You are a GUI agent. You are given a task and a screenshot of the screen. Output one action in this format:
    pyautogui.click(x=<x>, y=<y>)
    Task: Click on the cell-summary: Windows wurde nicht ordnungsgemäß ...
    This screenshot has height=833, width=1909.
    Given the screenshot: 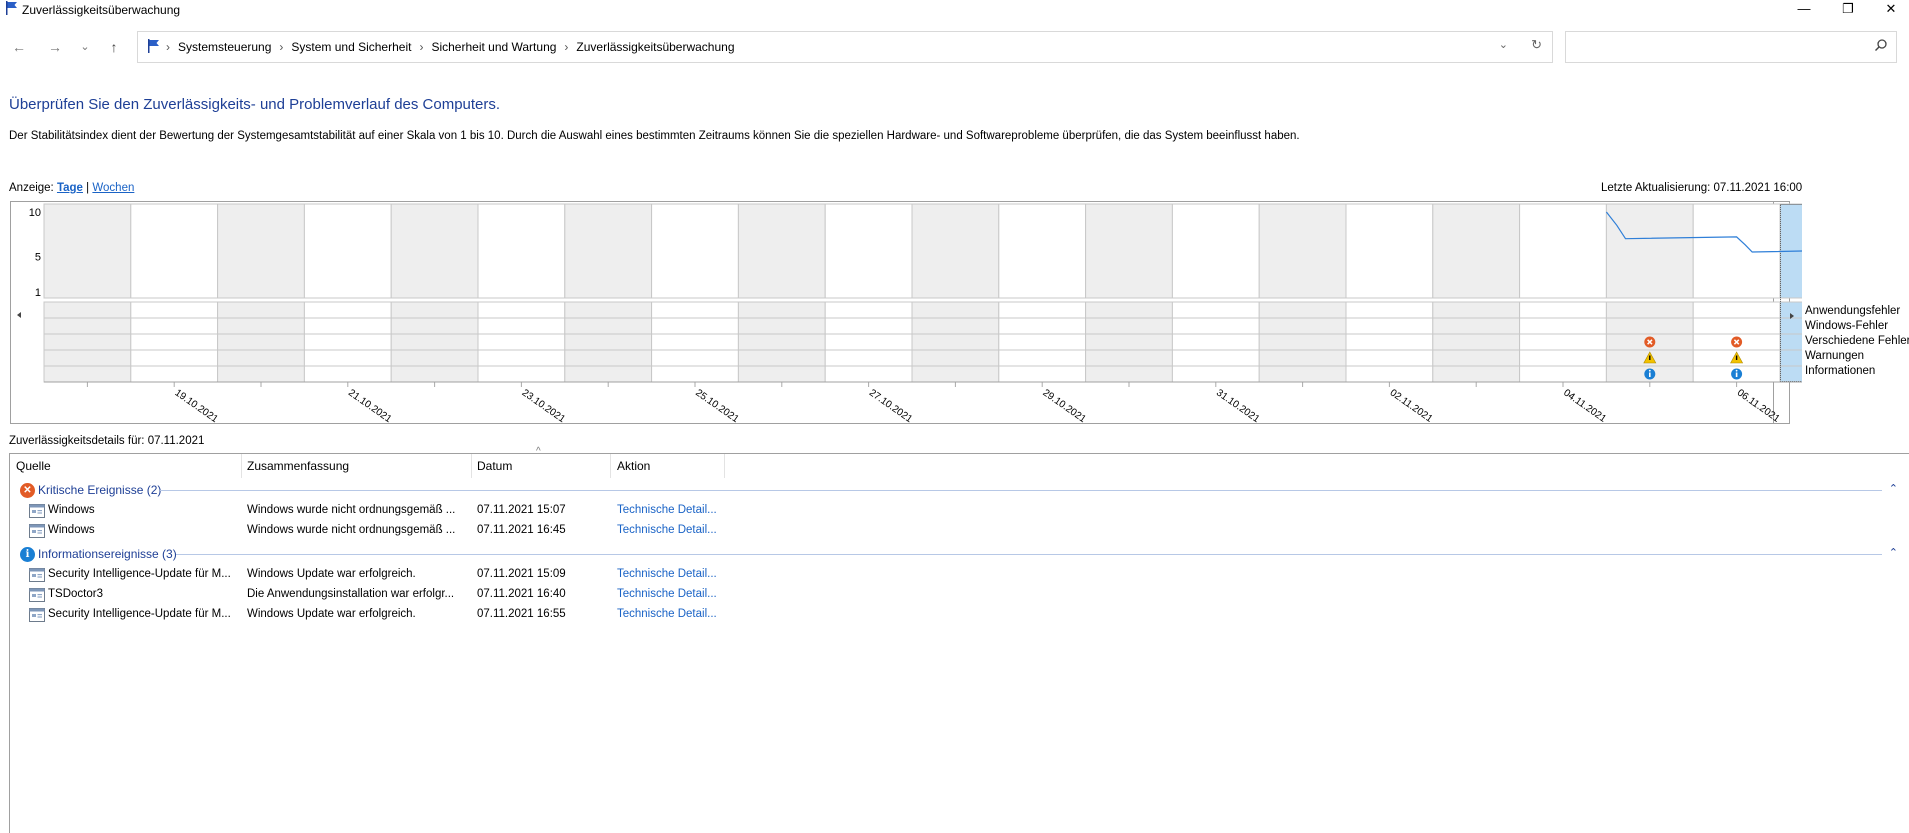 What is the action you would take?
    pyautogui.click(x=351, y=510)
    